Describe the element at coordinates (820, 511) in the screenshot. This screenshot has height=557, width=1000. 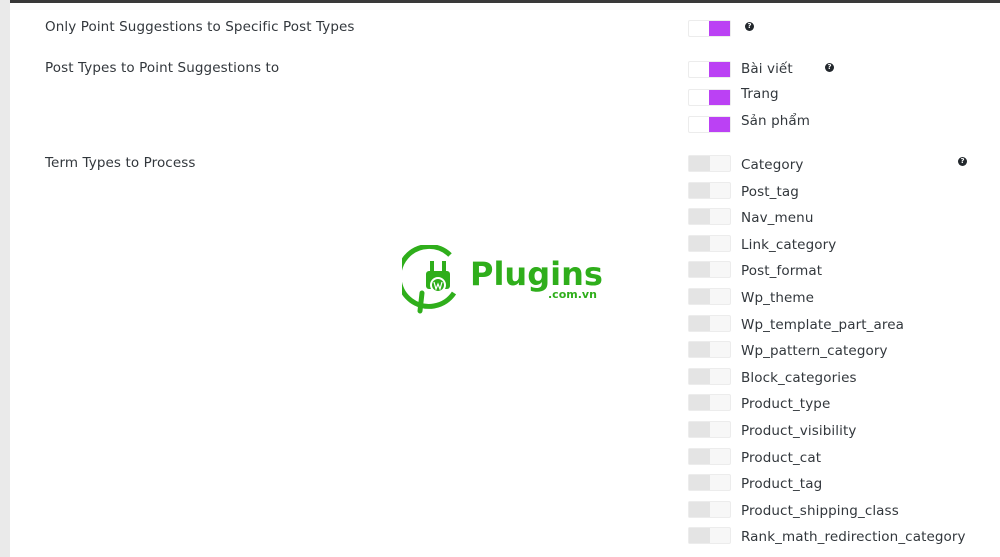
I see `term-type-label-product-shipping-class: Product_shipping_class` at that location.